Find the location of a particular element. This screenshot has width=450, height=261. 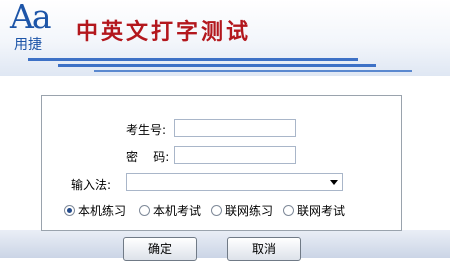

mode-label: 本机考试 is located at coordinates (177, 210).